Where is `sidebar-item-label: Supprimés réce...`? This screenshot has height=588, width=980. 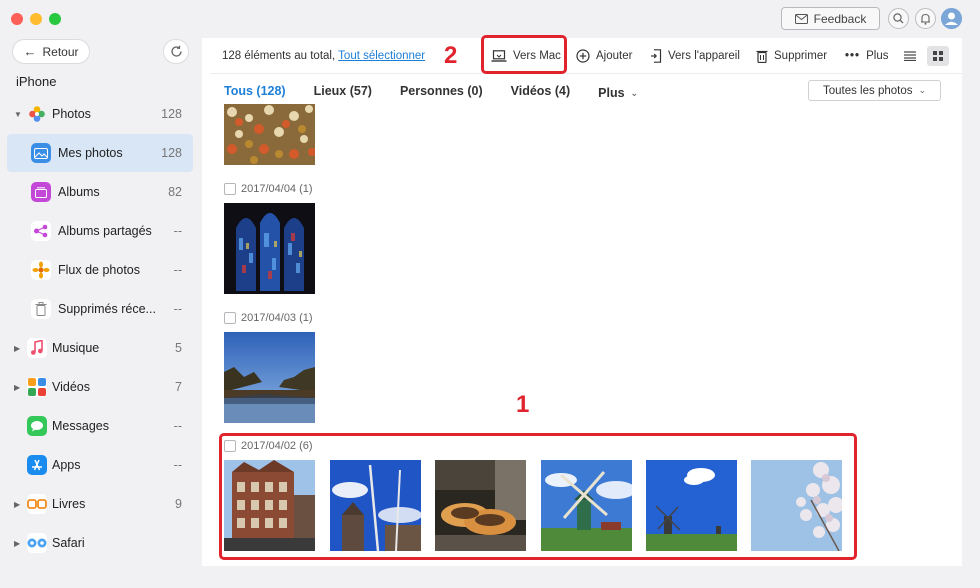 sidebar-item-label: Supprimés réce... is located at coordinates (107, 309).